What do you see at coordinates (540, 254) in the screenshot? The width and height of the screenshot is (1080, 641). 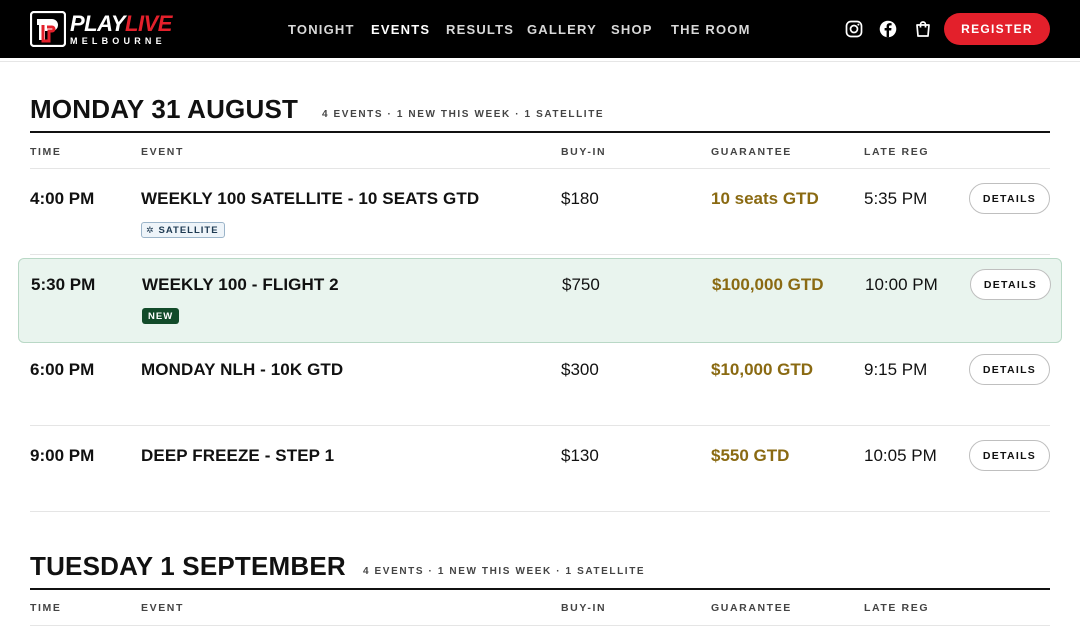 I see `row-divider` at bounding box center [540, 254].